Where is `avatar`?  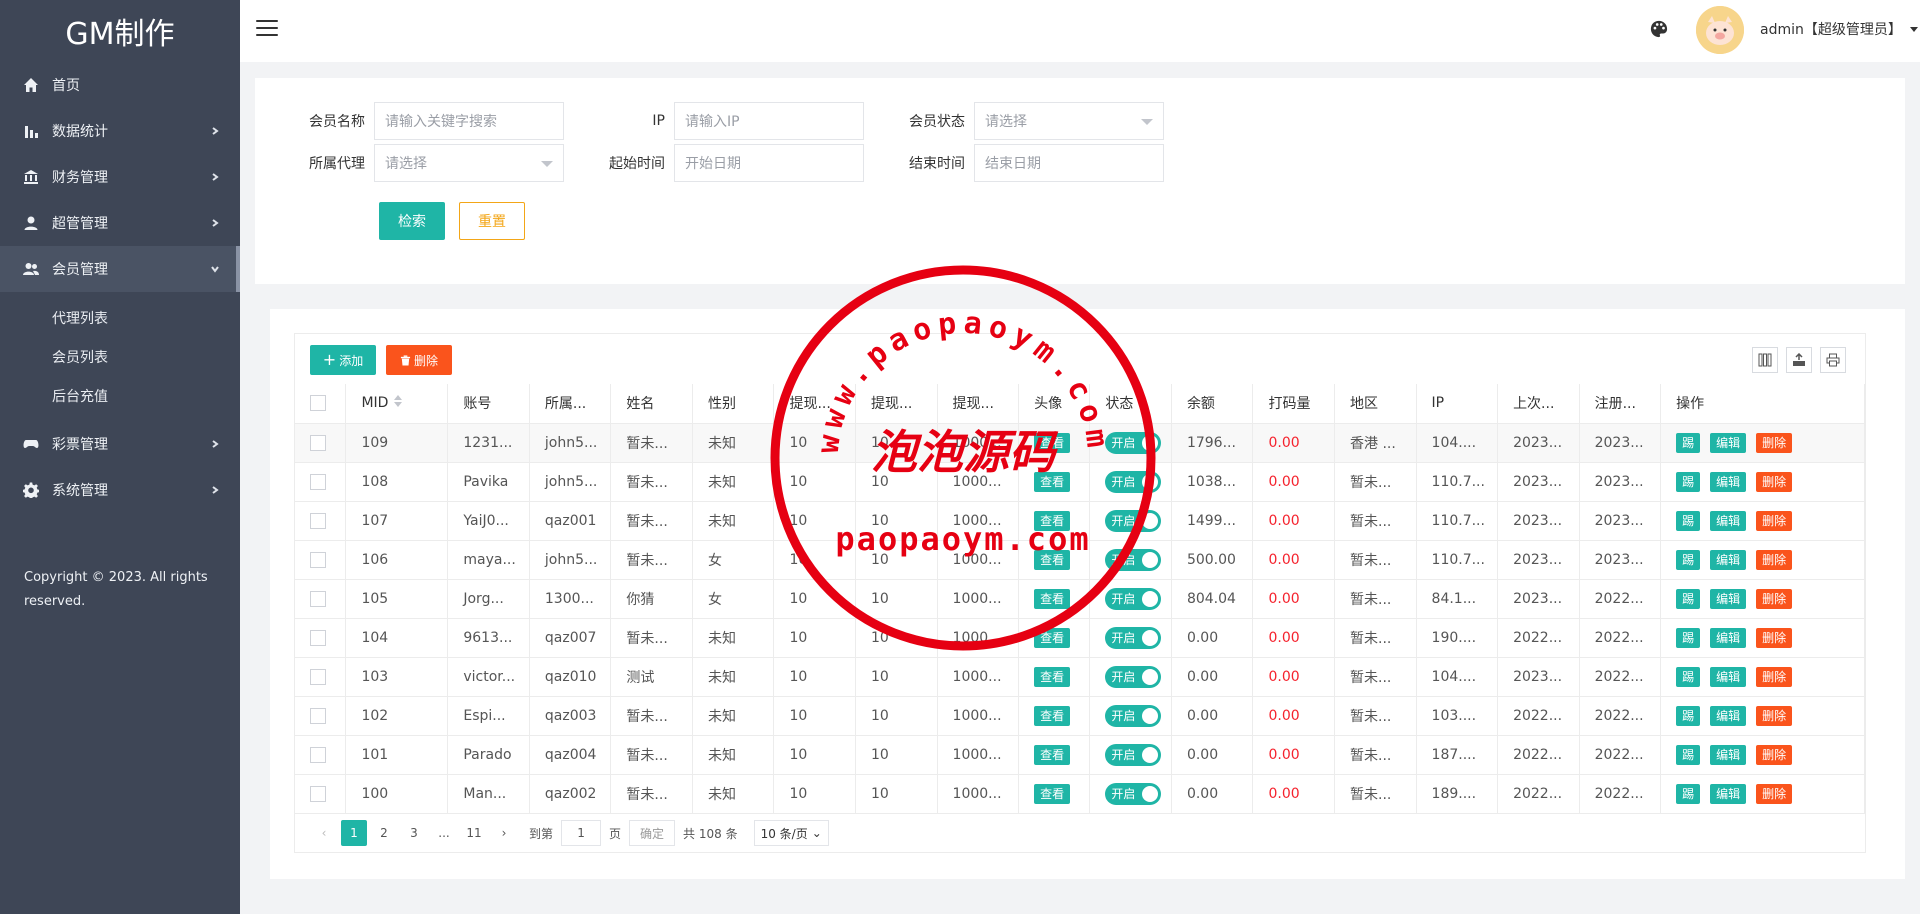 avatar is located at coordinates (1720, 30).